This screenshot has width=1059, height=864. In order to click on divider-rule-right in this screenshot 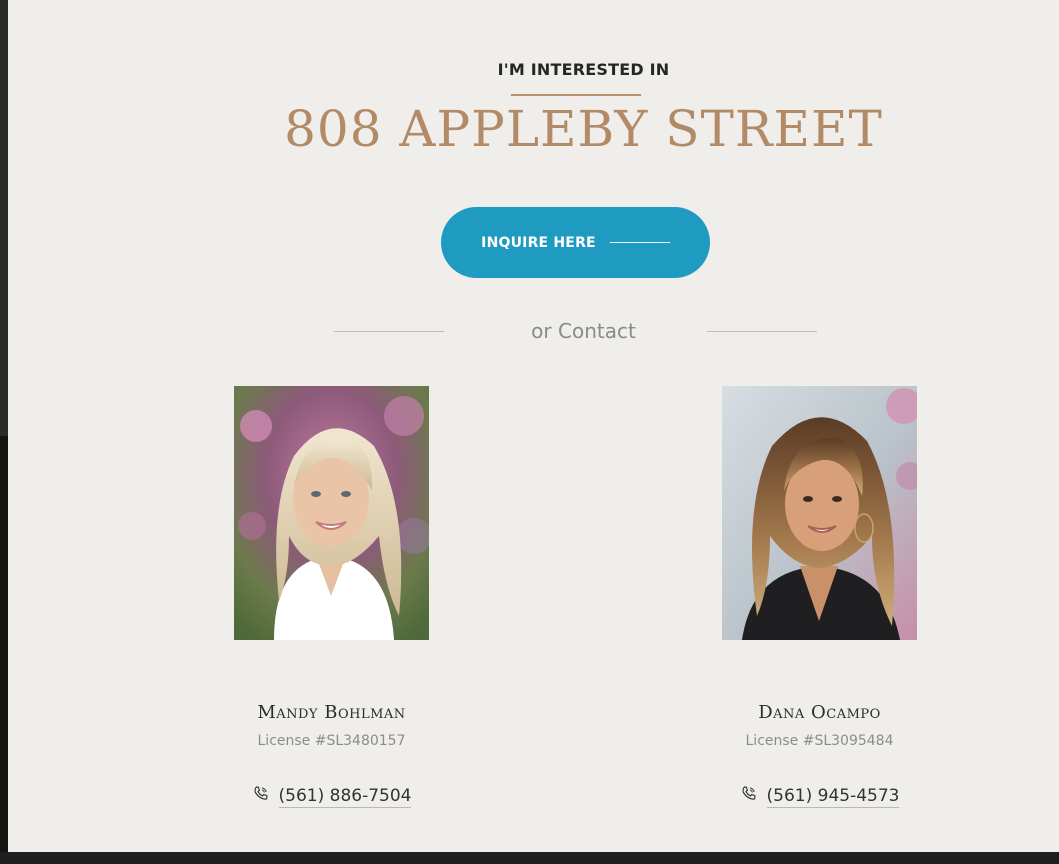, I will do `click(762, 331)`.